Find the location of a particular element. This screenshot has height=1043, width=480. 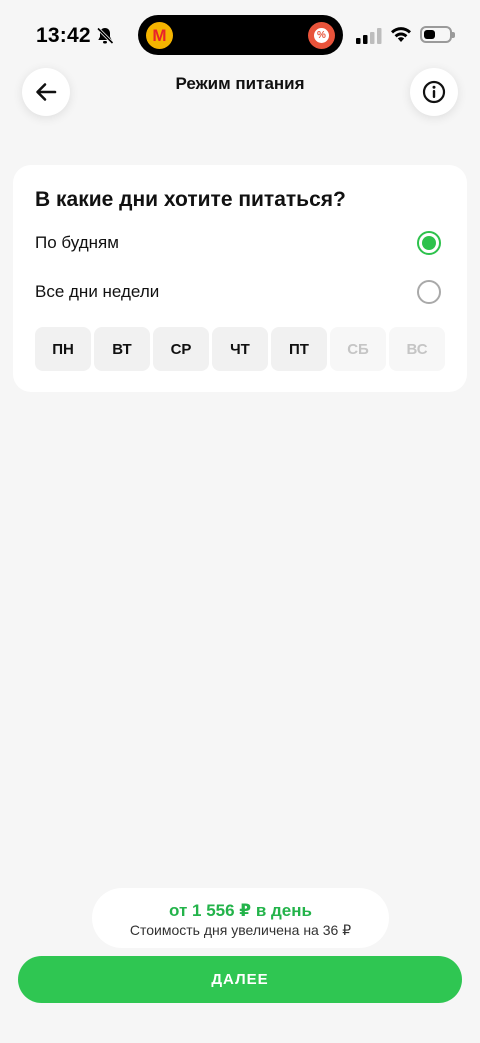

price-per-day: от 1 556 ₽ в день is located at coordinates (240, 910).